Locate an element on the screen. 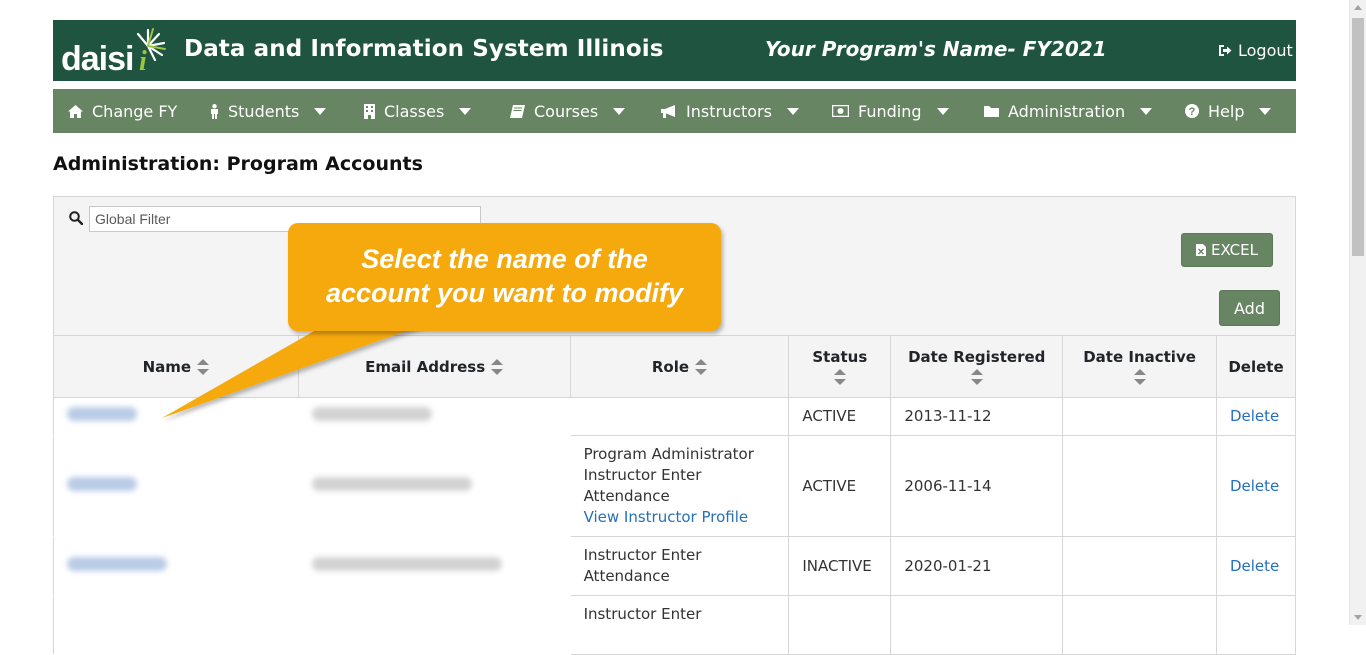  sign-out-icon is located at coordinates (1225, 50).